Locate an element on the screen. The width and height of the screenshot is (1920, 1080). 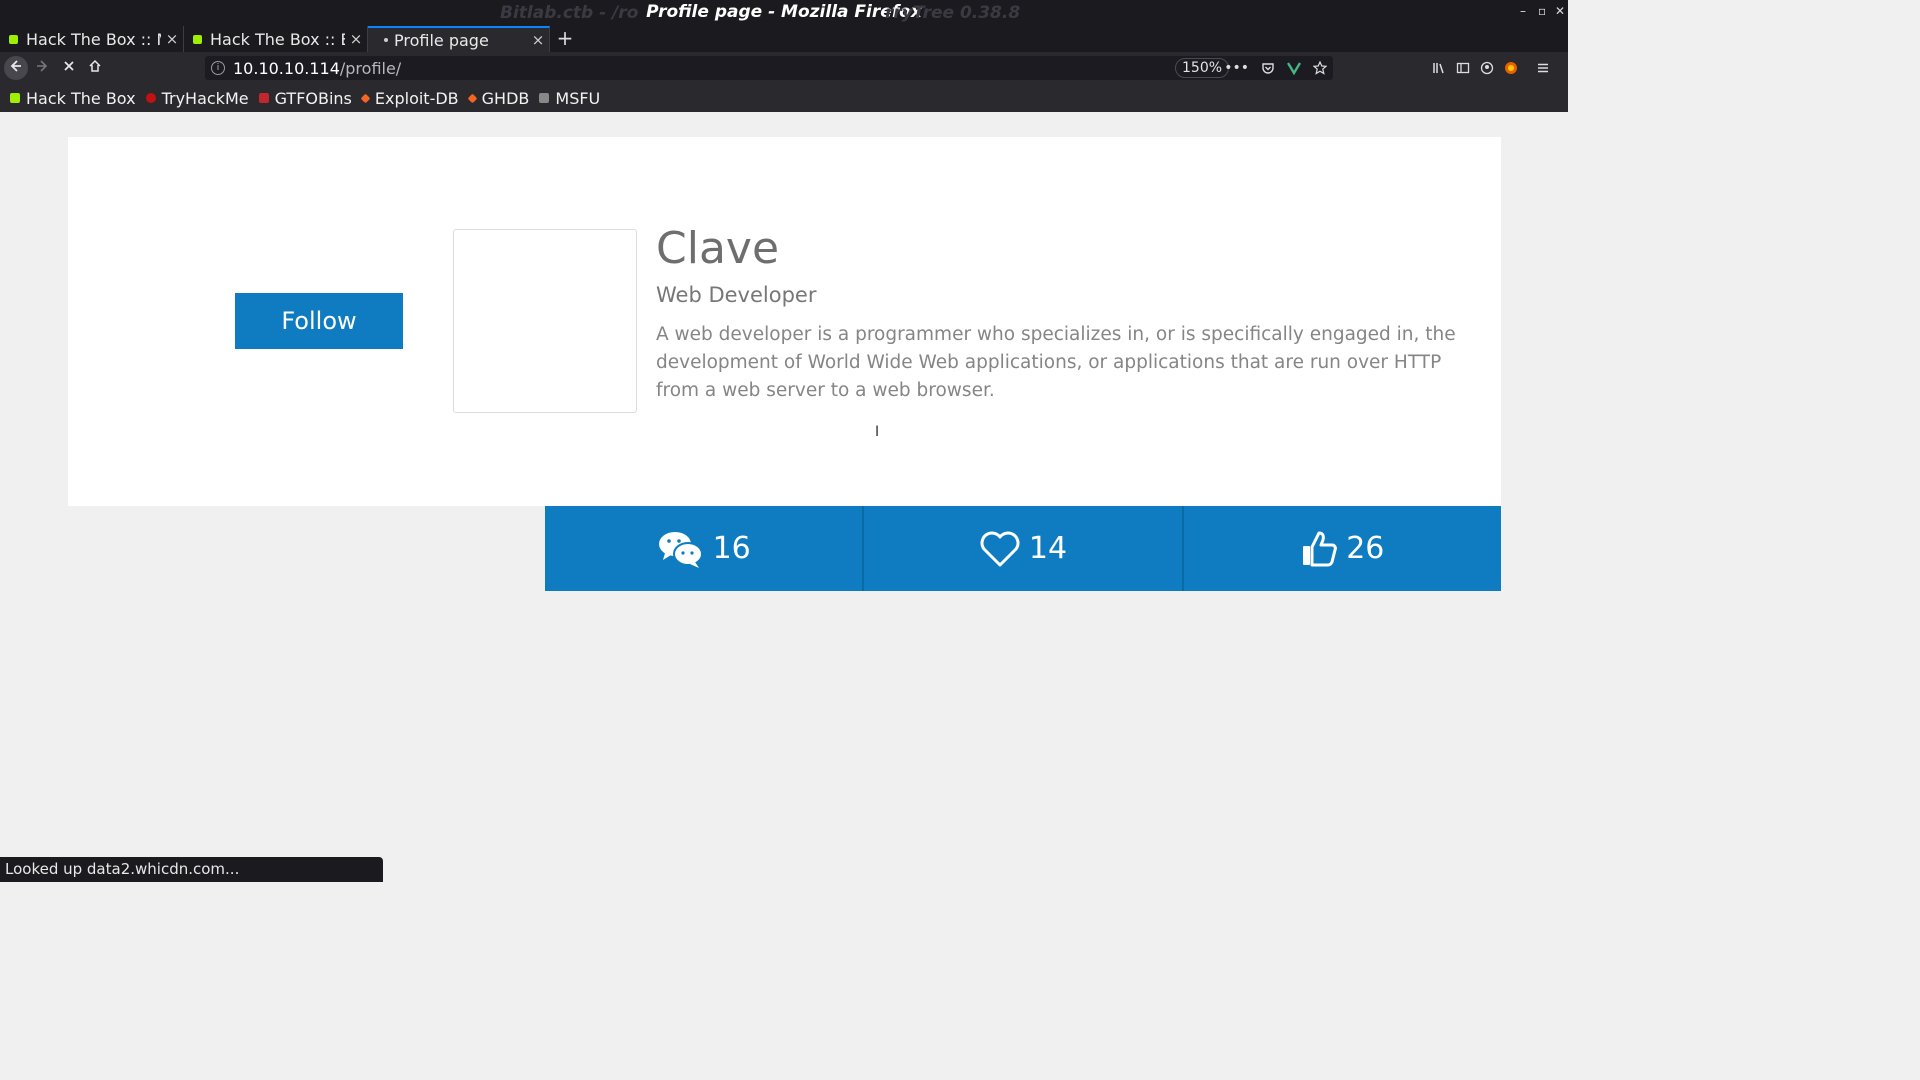
ghdb-icon is located at coordinates (472, 98).